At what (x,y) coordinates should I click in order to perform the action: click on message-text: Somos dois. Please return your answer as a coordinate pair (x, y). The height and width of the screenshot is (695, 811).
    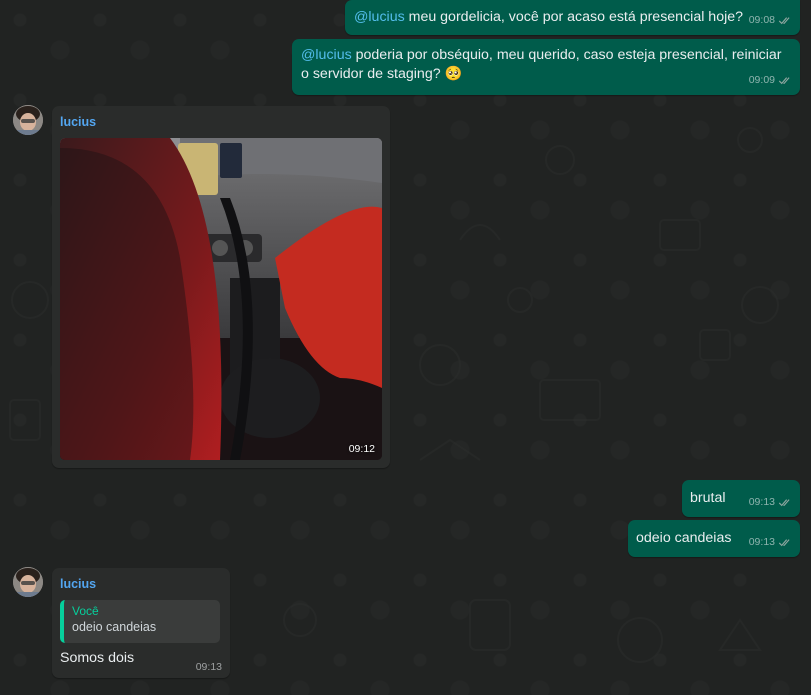
    Looking at the image, I should click on (97, 658).